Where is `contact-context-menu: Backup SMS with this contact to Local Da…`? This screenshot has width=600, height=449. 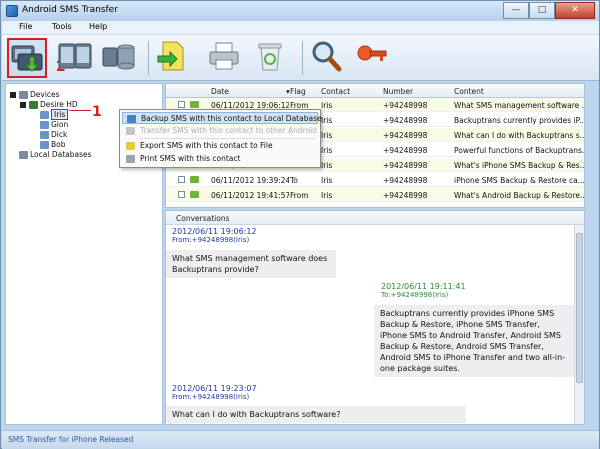
contact-context-menu: Backup SMS with this contact to Local Da… is located at coordinates (220, 138).